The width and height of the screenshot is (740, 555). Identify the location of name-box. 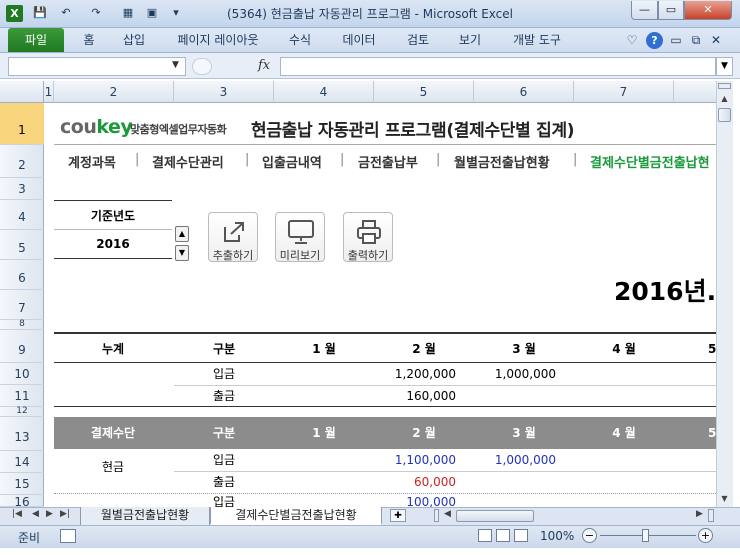
(97, 66).